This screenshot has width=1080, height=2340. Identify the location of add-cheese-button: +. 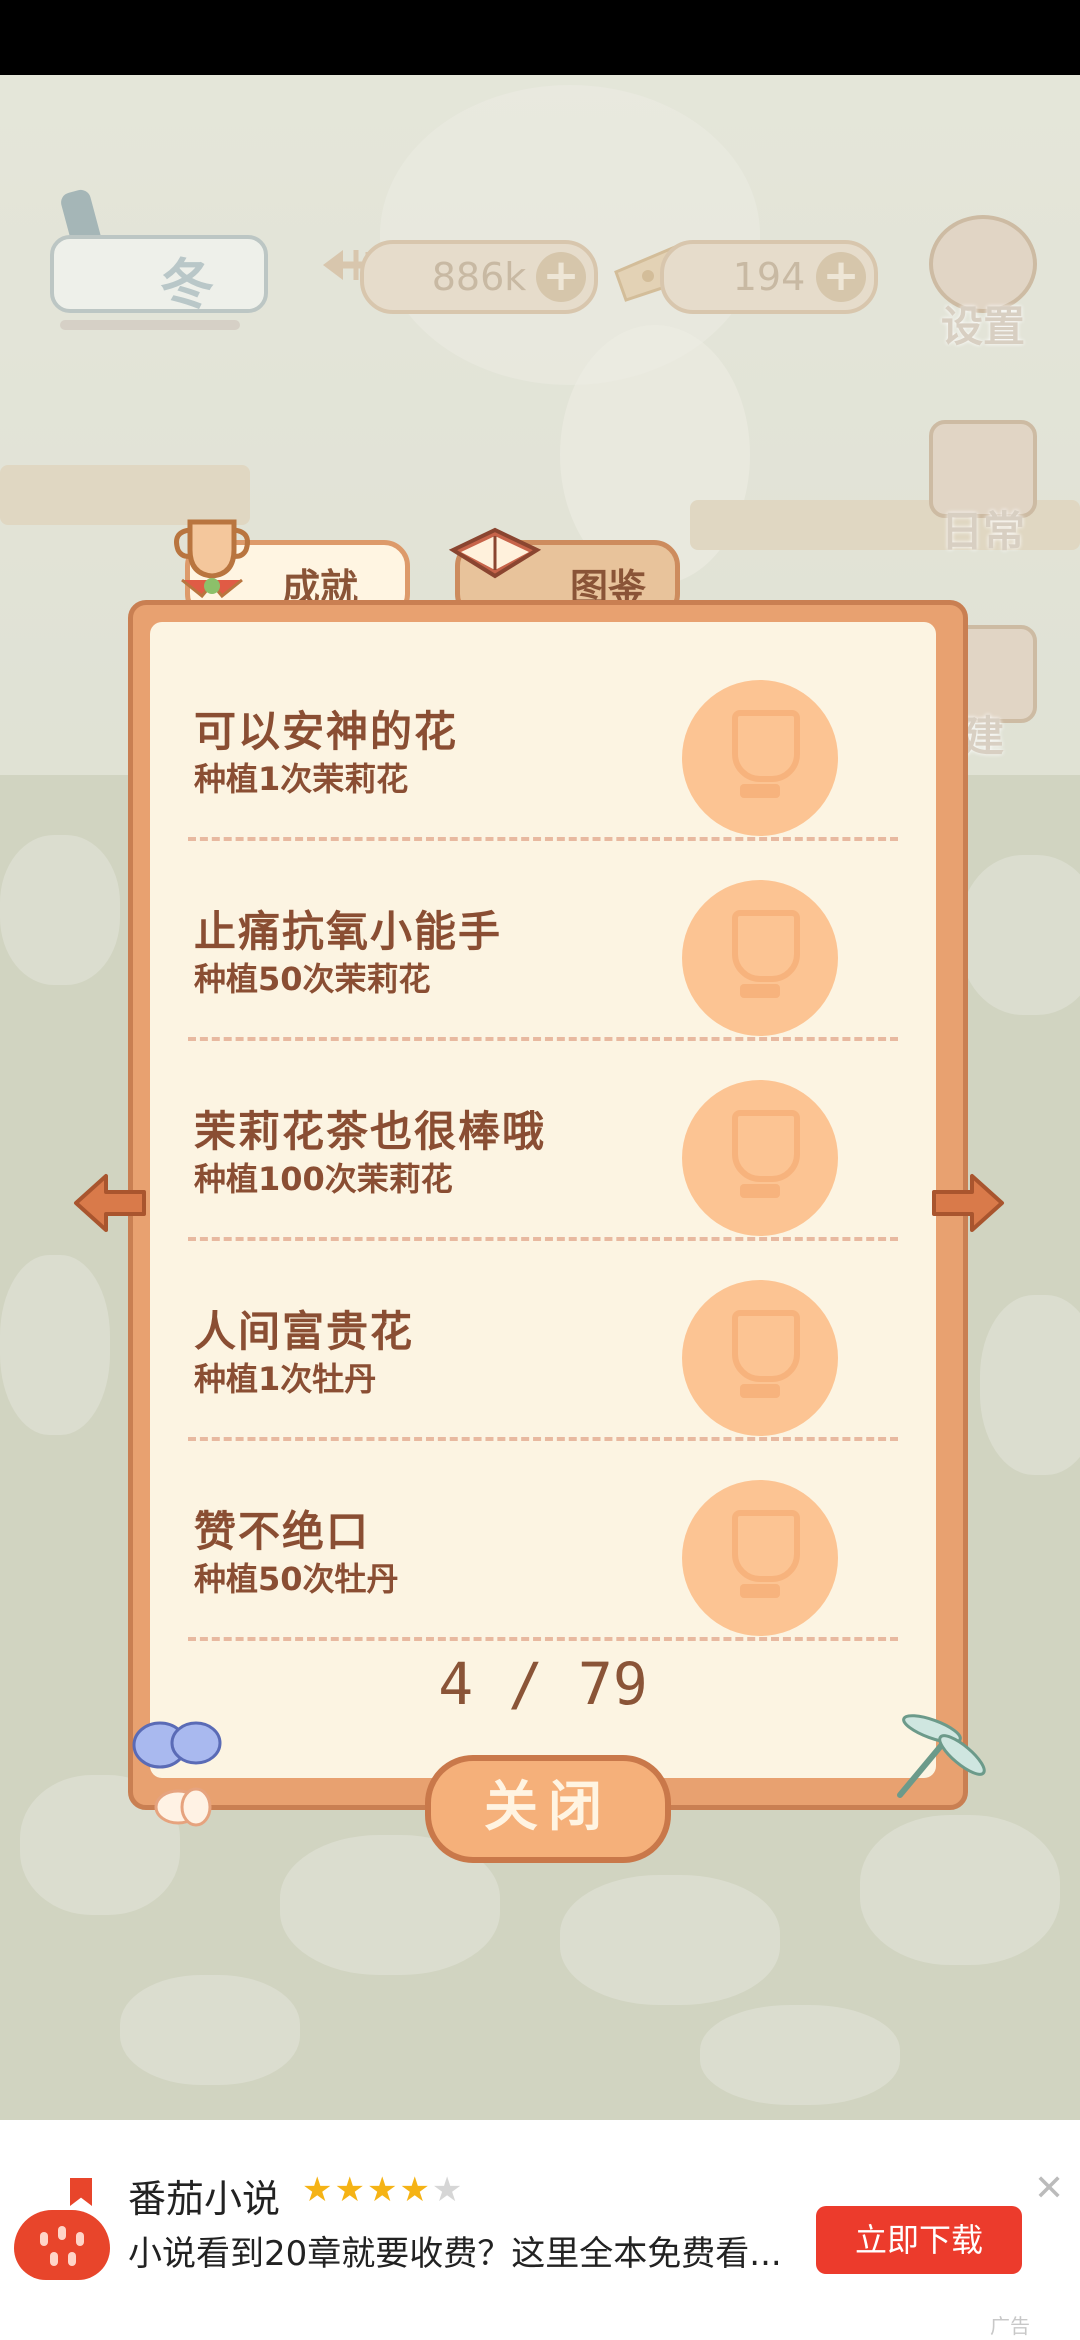
(841, 277).